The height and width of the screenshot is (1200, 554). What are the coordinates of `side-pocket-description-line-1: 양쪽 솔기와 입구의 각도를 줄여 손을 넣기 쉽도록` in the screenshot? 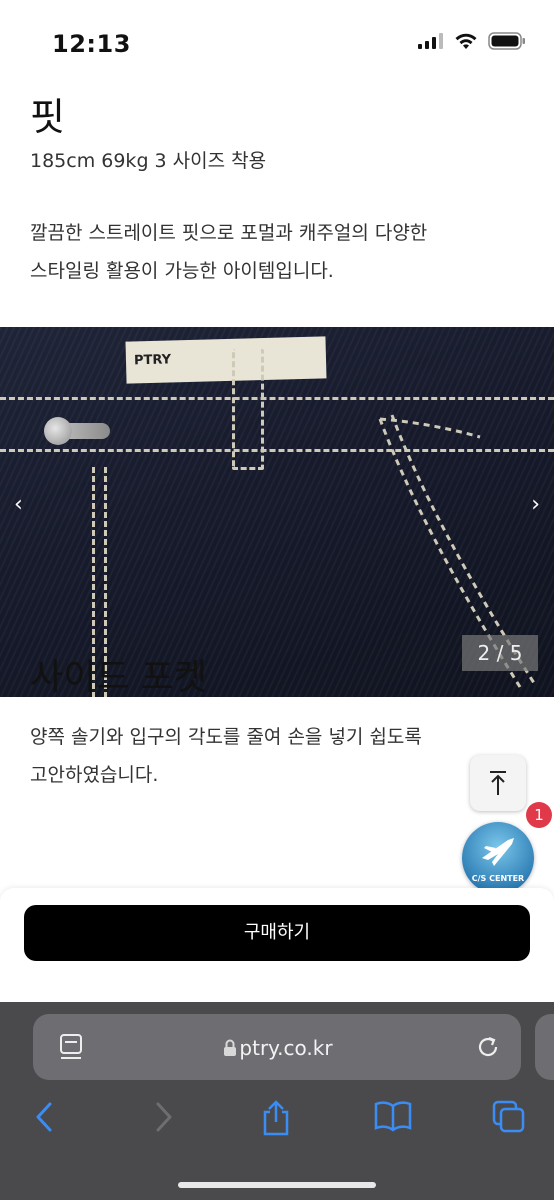 It's located at (226, 737).